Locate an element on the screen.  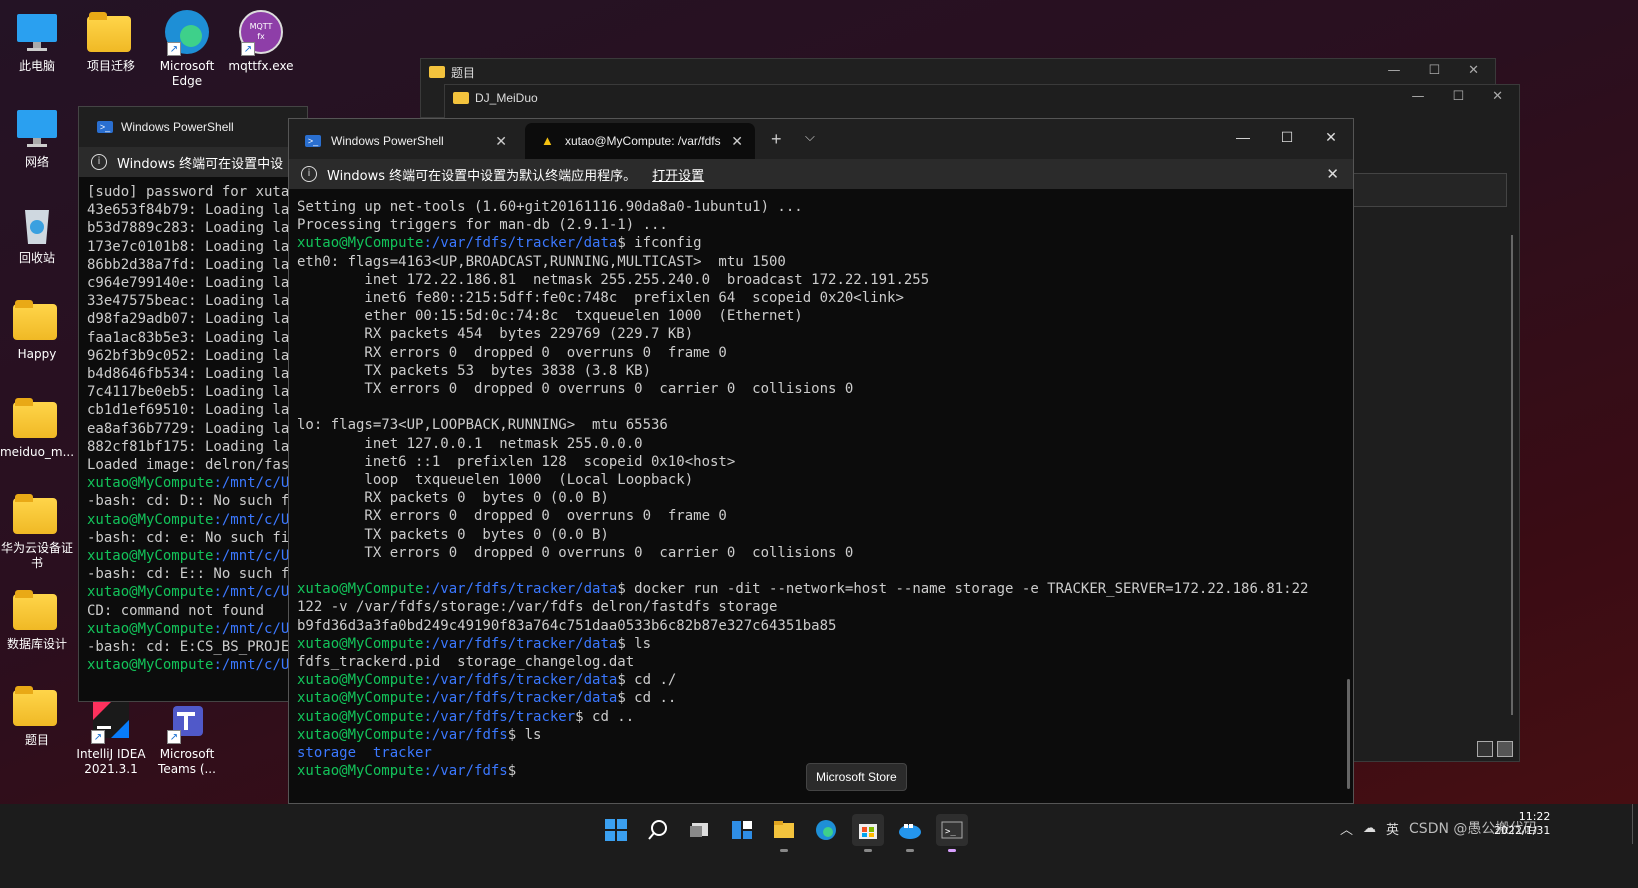
desktop-icon: 网络 is located at coordinates (38, 137).